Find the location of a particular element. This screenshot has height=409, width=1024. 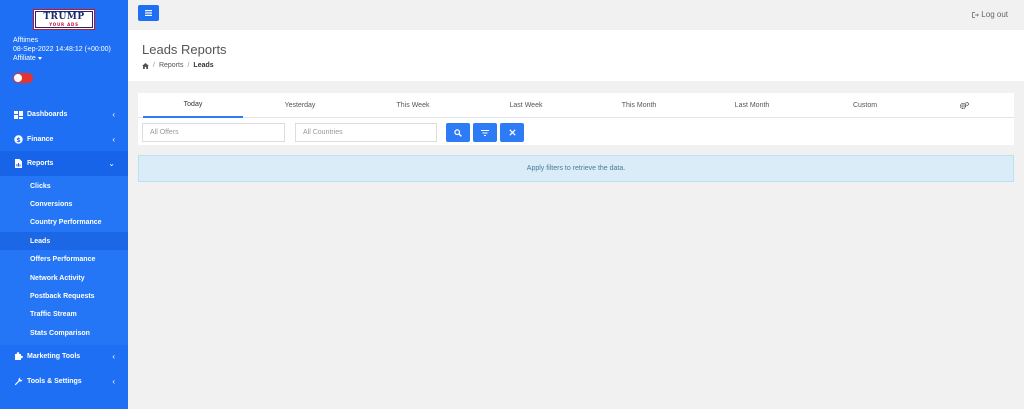

filter-button is located at coordinates (485, 132).